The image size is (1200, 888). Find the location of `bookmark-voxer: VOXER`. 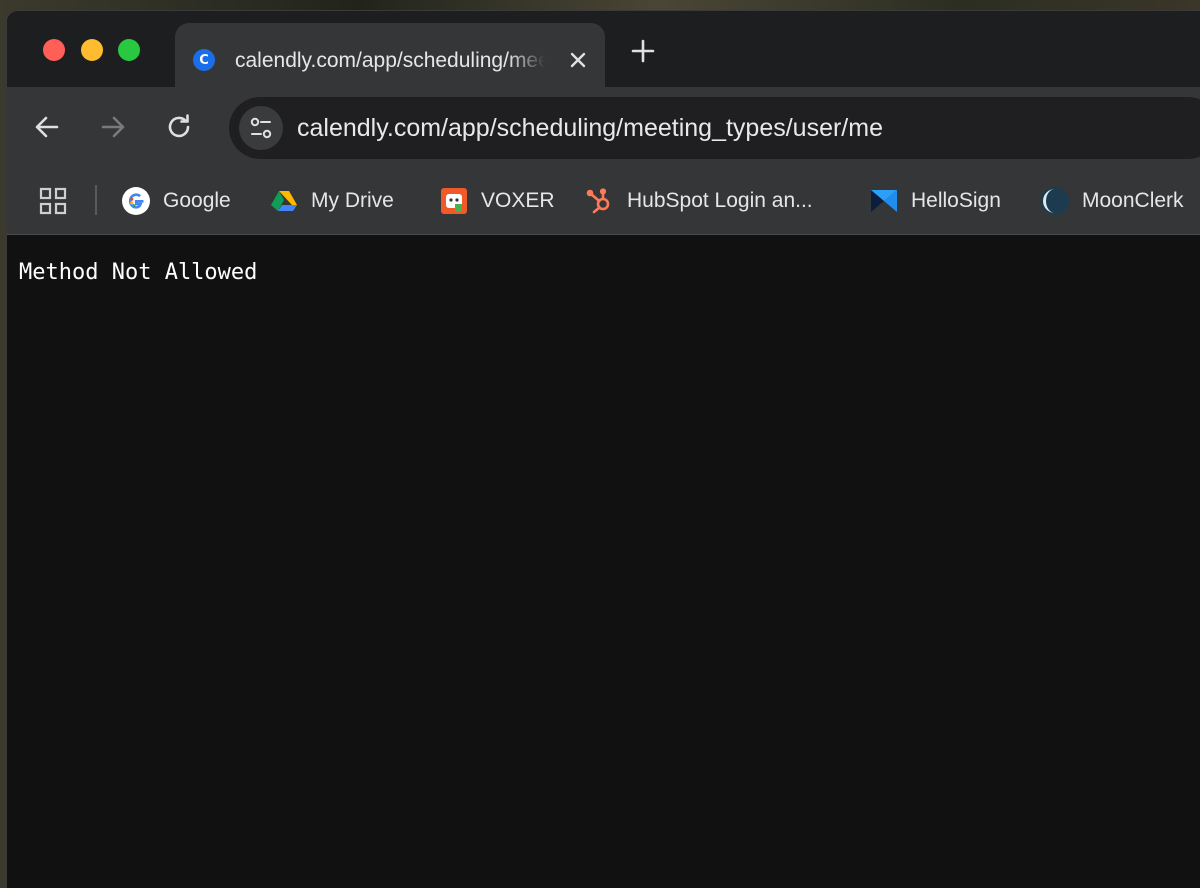

bookmark-voxer: VOXER is located at coordinates (497, 201).